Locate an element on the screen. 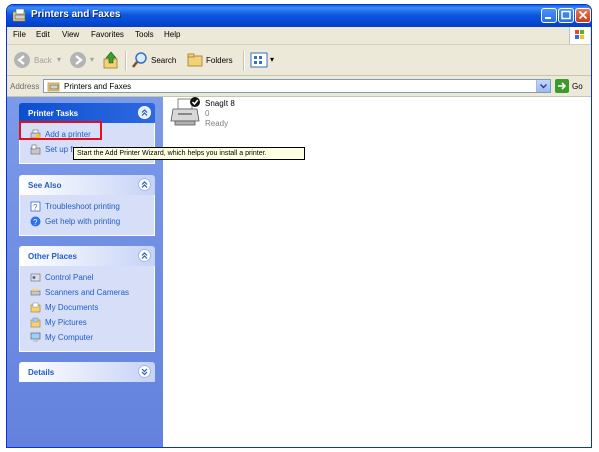  folders-icon is located at coordinates (195, 60).